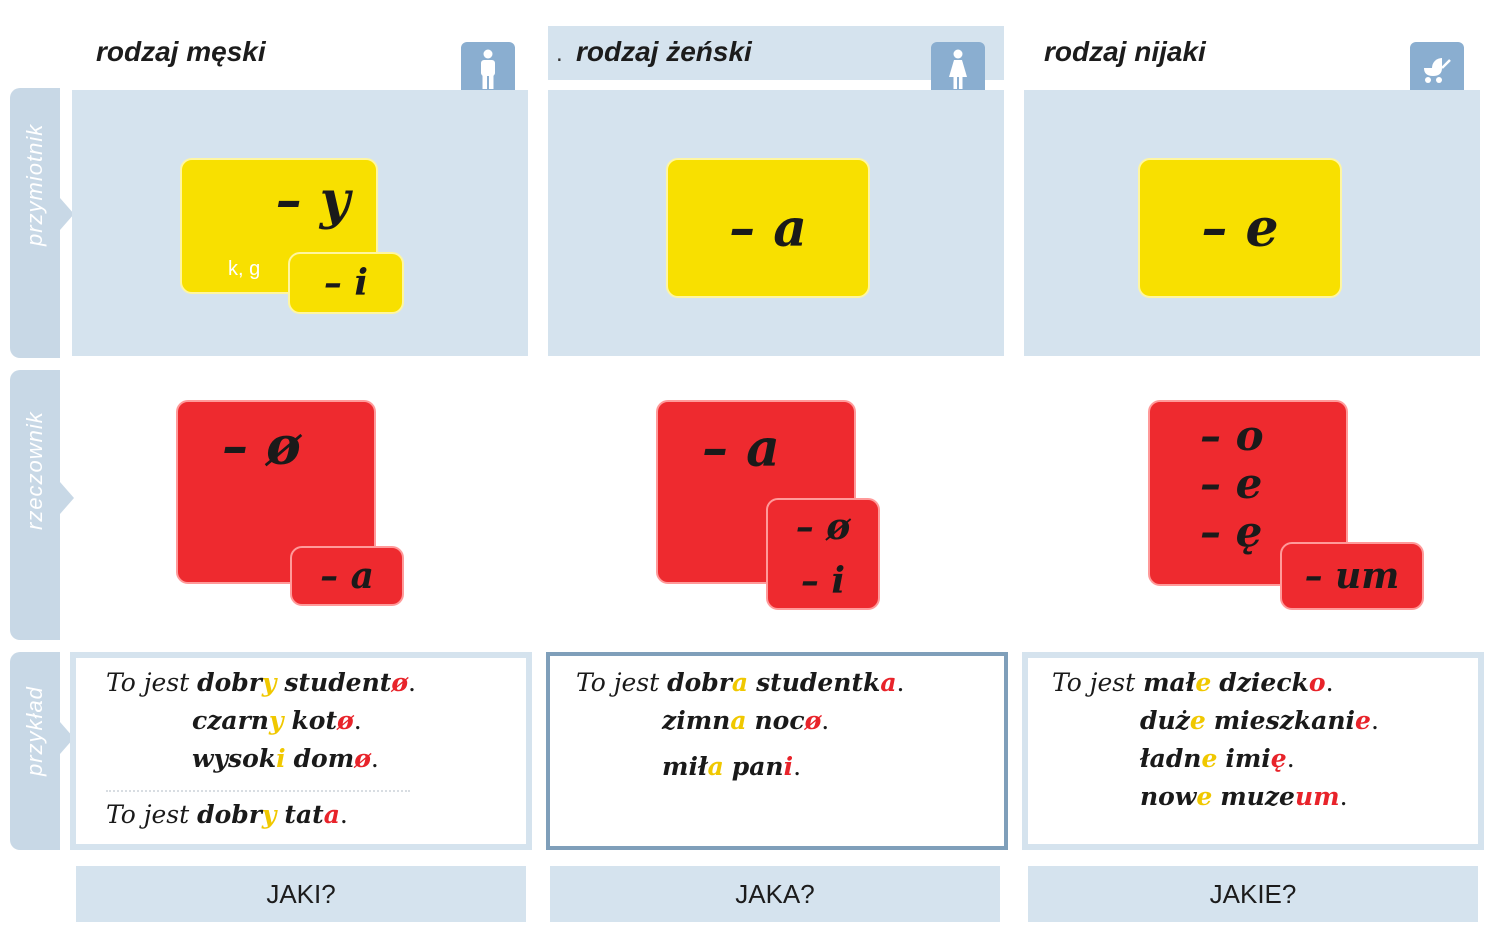  I want to click on example-line-2: czarny kotø., so click(277, 720).